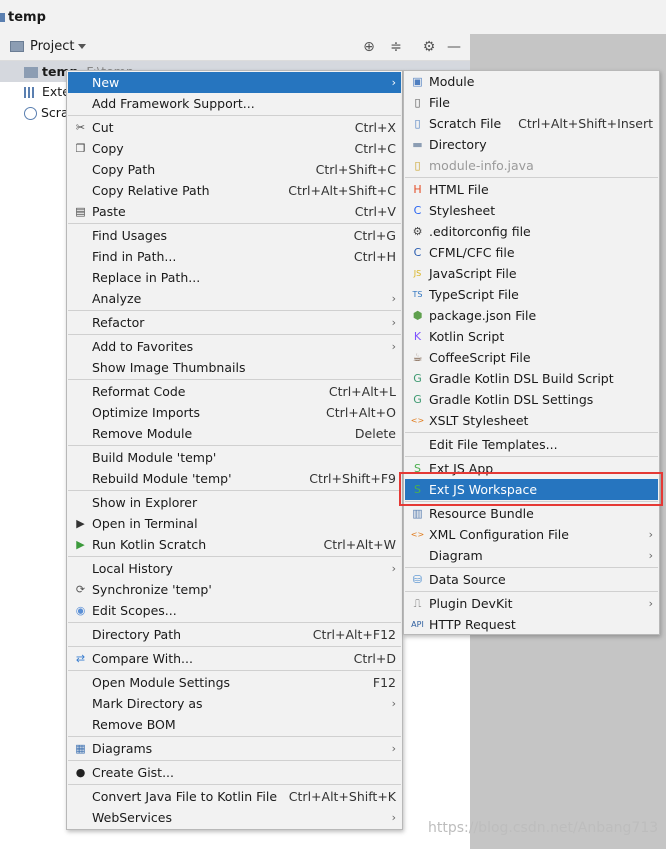 The width and height of the screenshot is (666, 849). Describe the element at coordinates (429, 47) in the screenshot. I see `gear-icon: ⚙` at that location.